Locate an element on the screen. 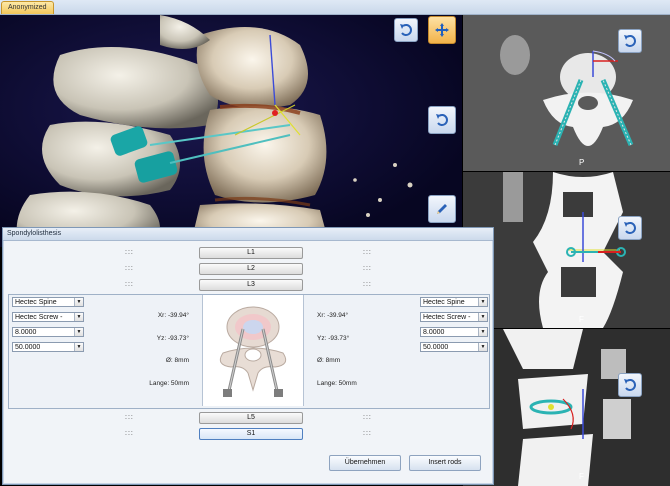  left-diameter-select: 8.0000 ▼ is located at coordinates (48, 332).